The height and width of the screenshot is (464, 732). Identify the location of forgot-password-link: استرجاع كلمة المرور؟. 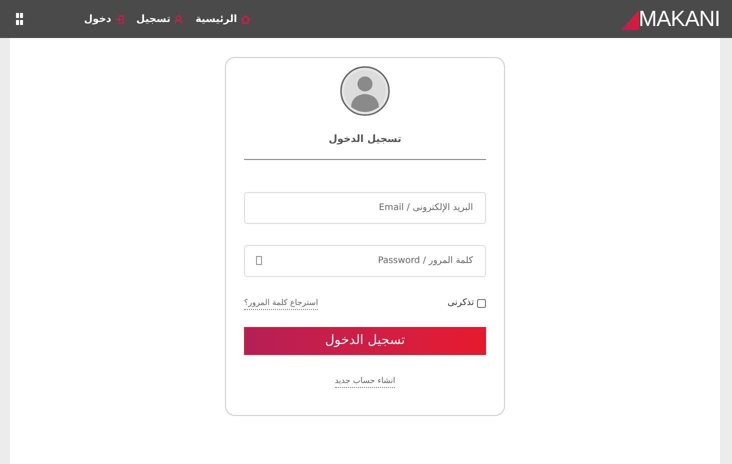
(281, 303).